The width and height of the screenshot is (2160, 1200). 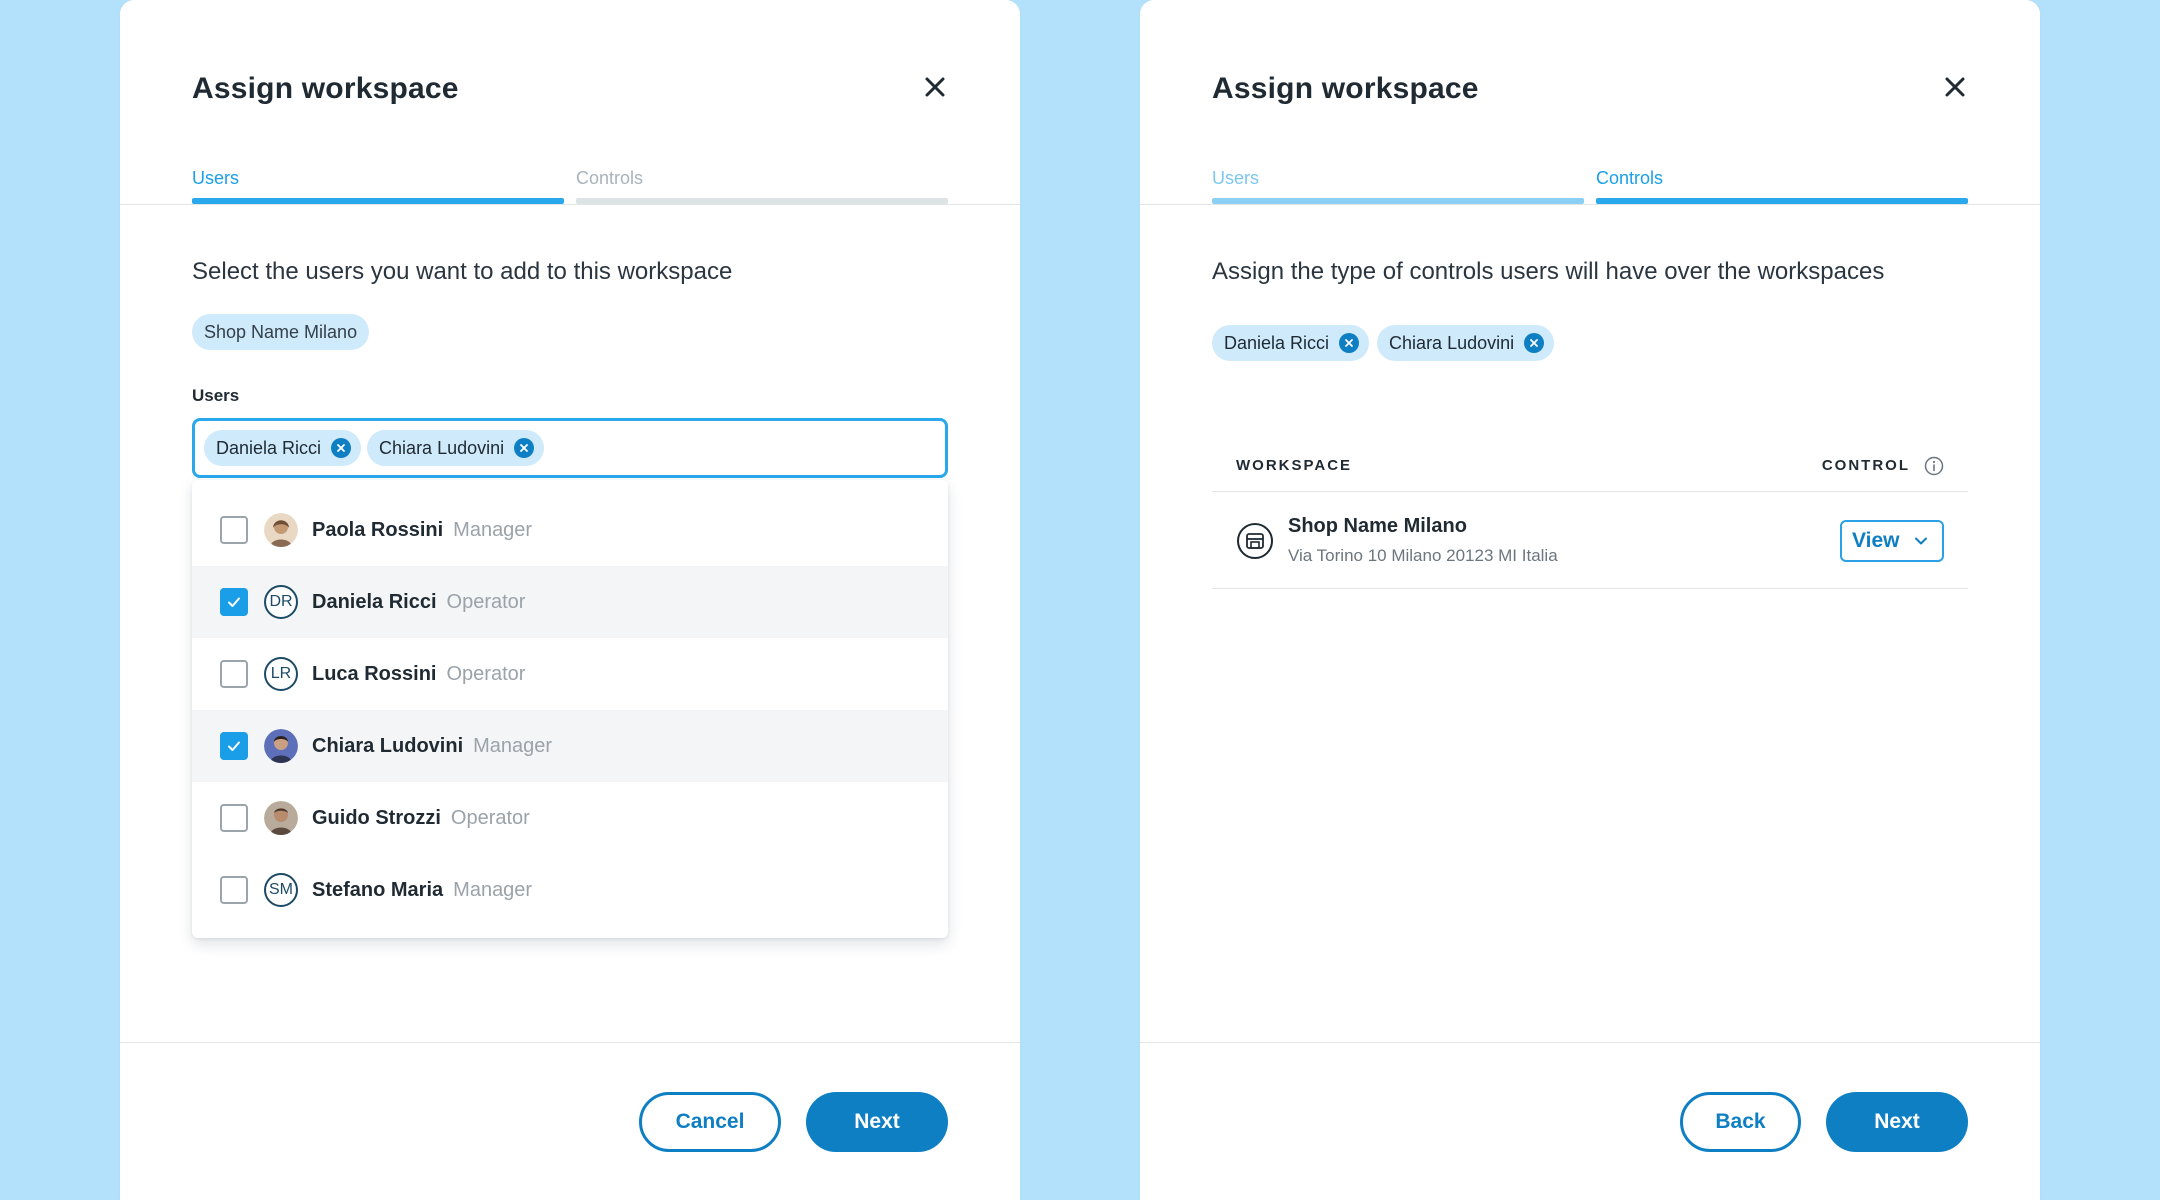 I want to click on option-name: Stefano Maria, so click(x=378, y=889).